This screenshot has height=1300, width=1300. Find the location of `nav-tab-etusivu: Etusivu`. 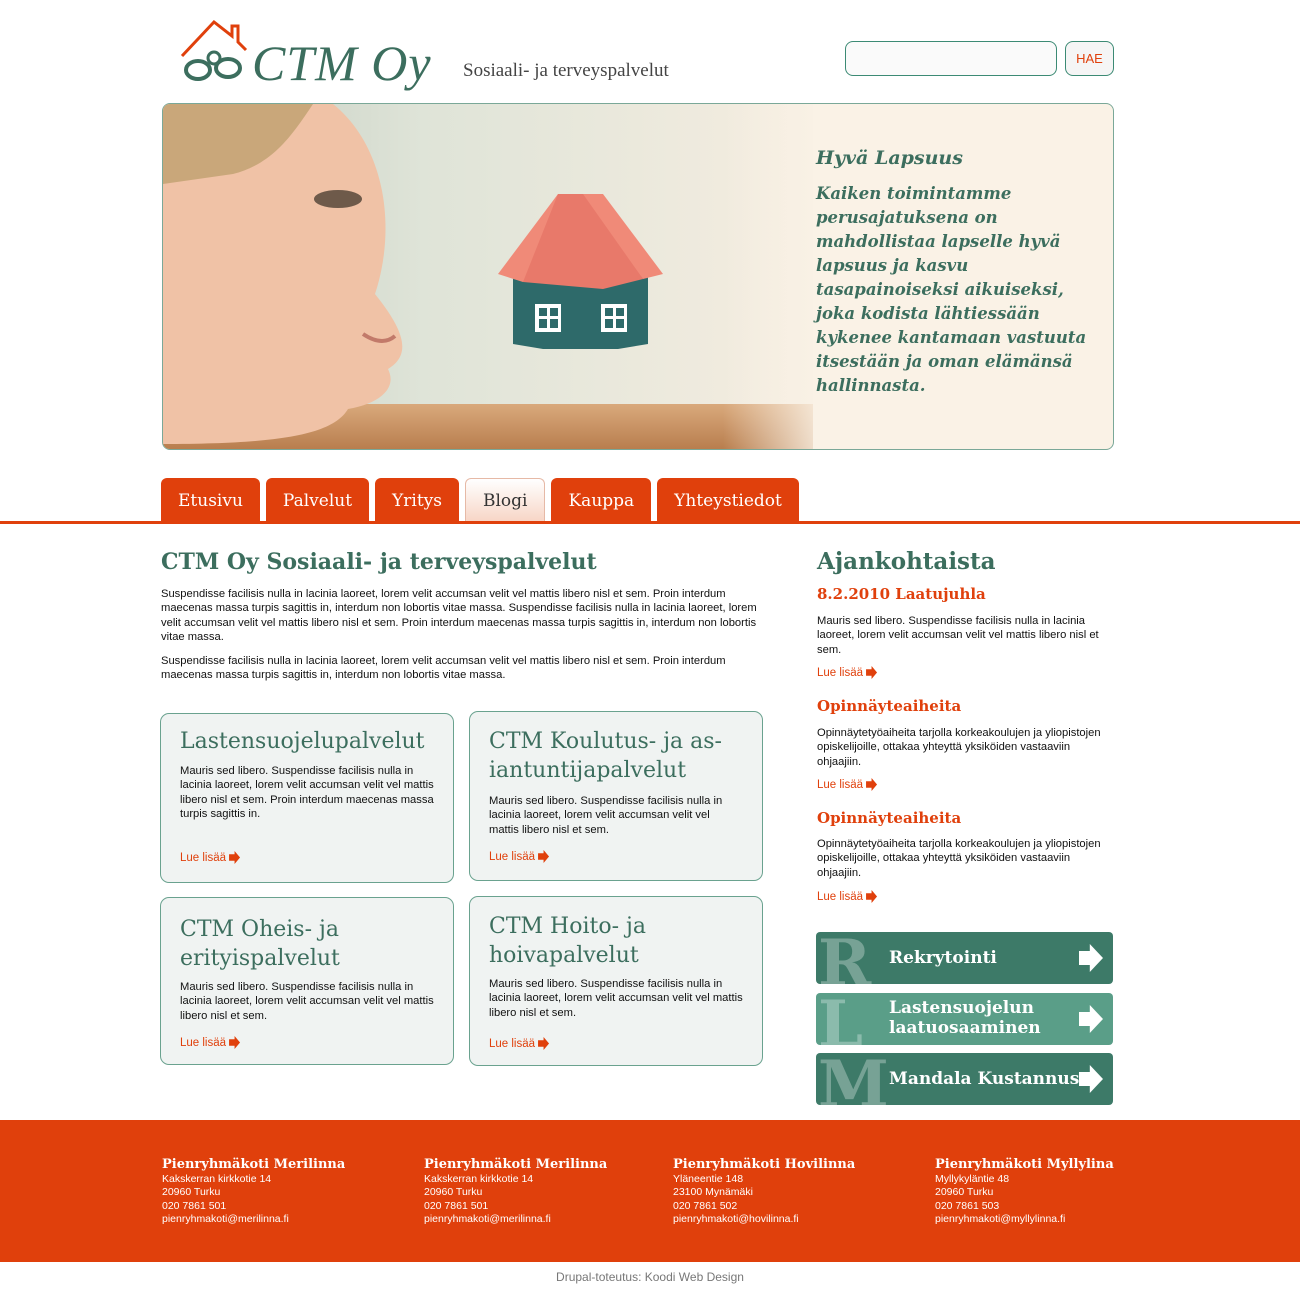

nav-tab-etusivu: Etusivu is located at coordinates (210, 500).